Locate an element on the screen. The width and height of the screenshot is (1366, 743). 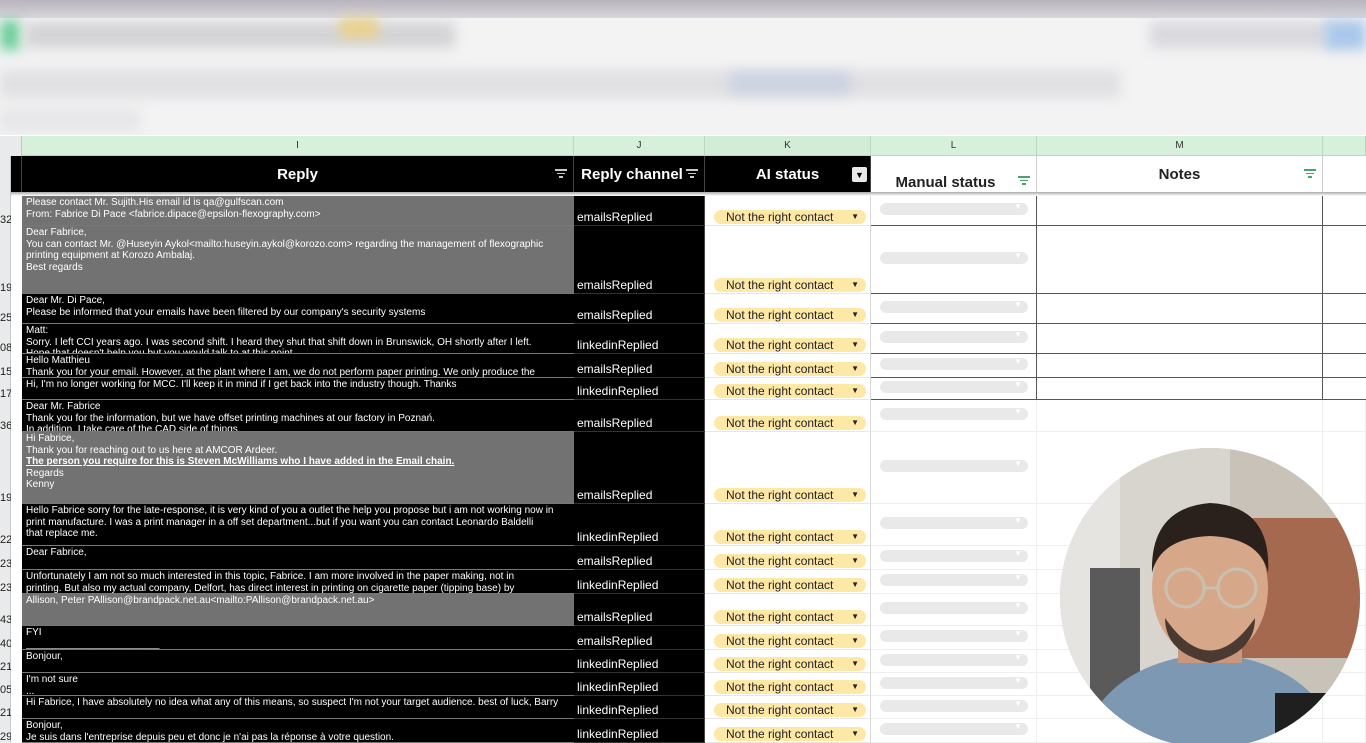
row-number: 17 is located at coordinates (5, 389).